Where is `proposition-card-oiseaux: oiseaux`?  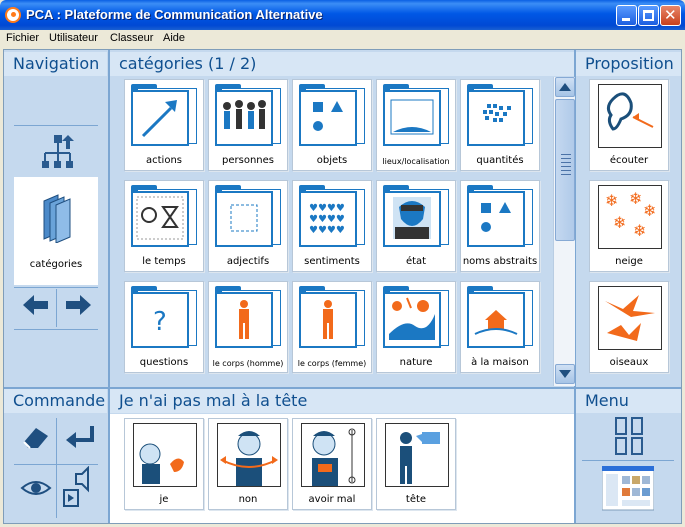
proposition-card-oiseaux: oiseaux is located at coordinates (629, 327).